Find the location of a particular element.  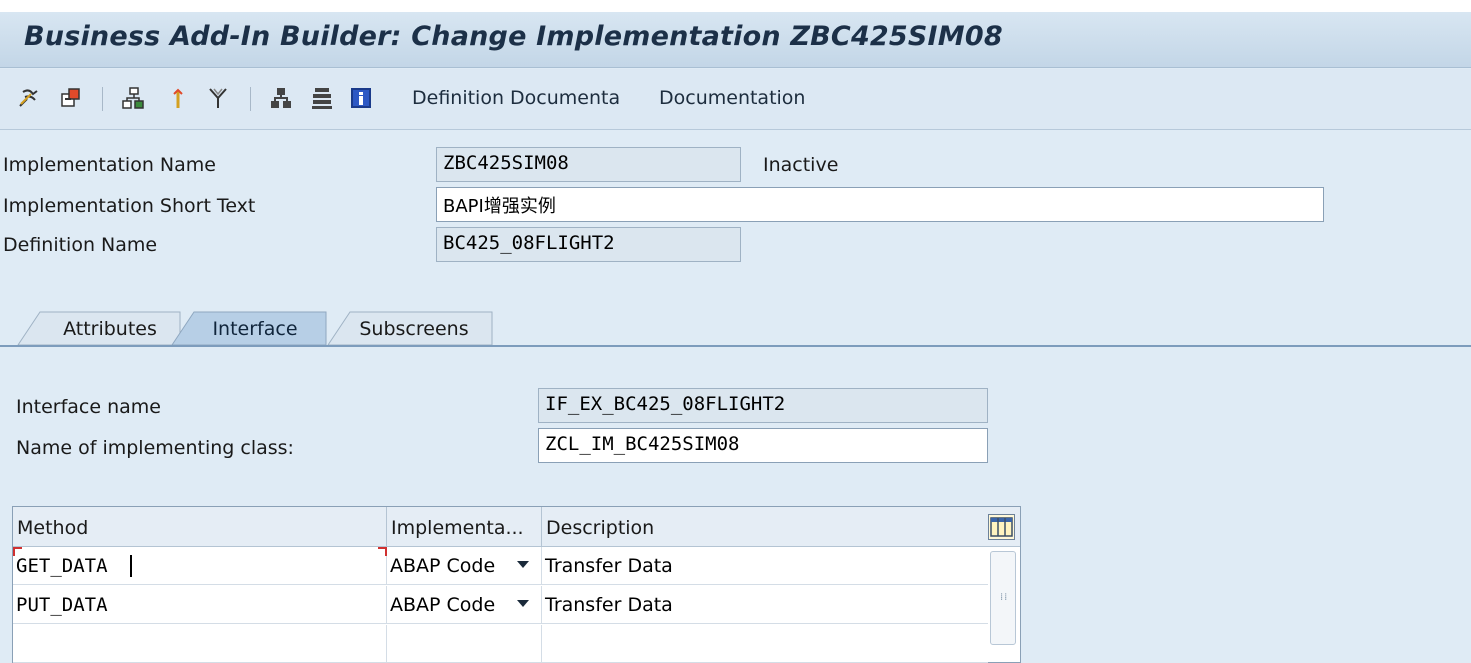

definition-documentation-button: Definition Documenta is located at coordinates (516, 98).